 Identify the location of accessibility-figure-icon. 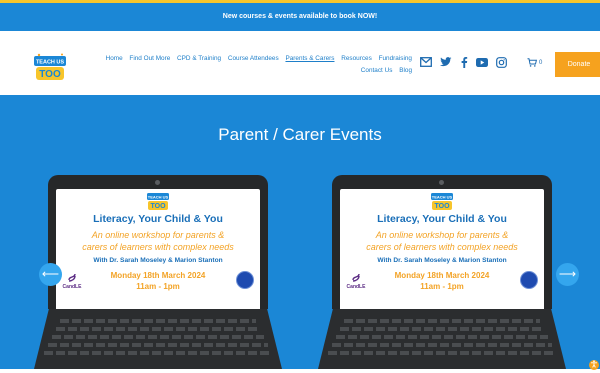
(594, 364).